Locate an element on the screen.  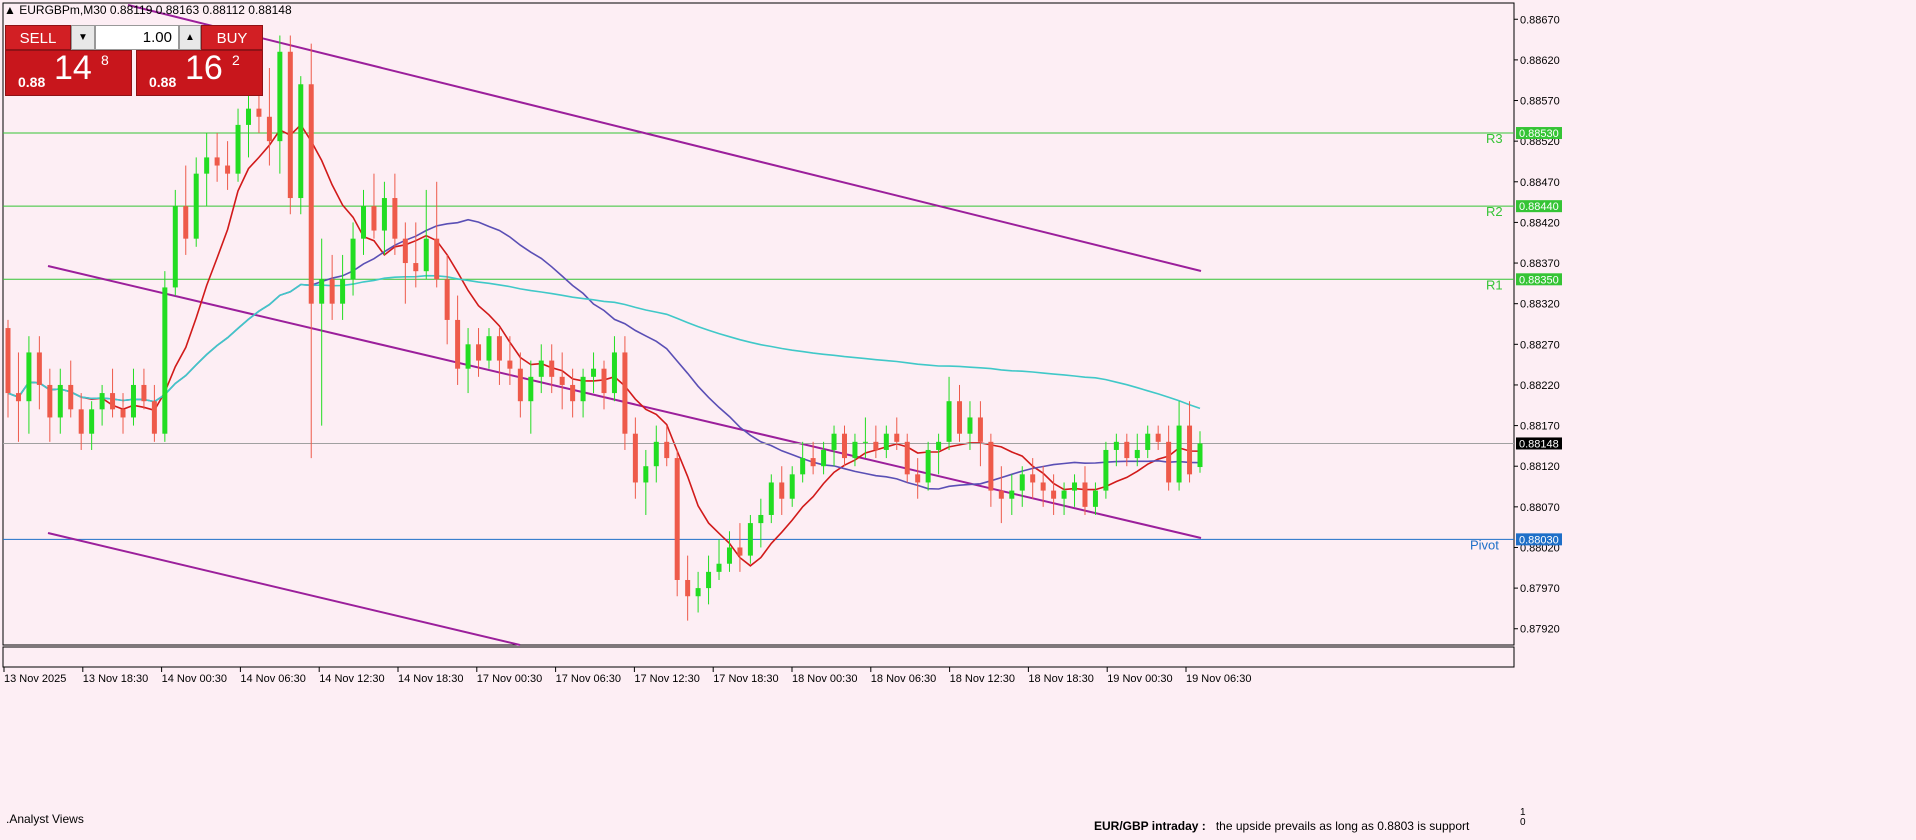
time-tick-label: 14 Nov 00:30 is located at coordinates (194, 679).